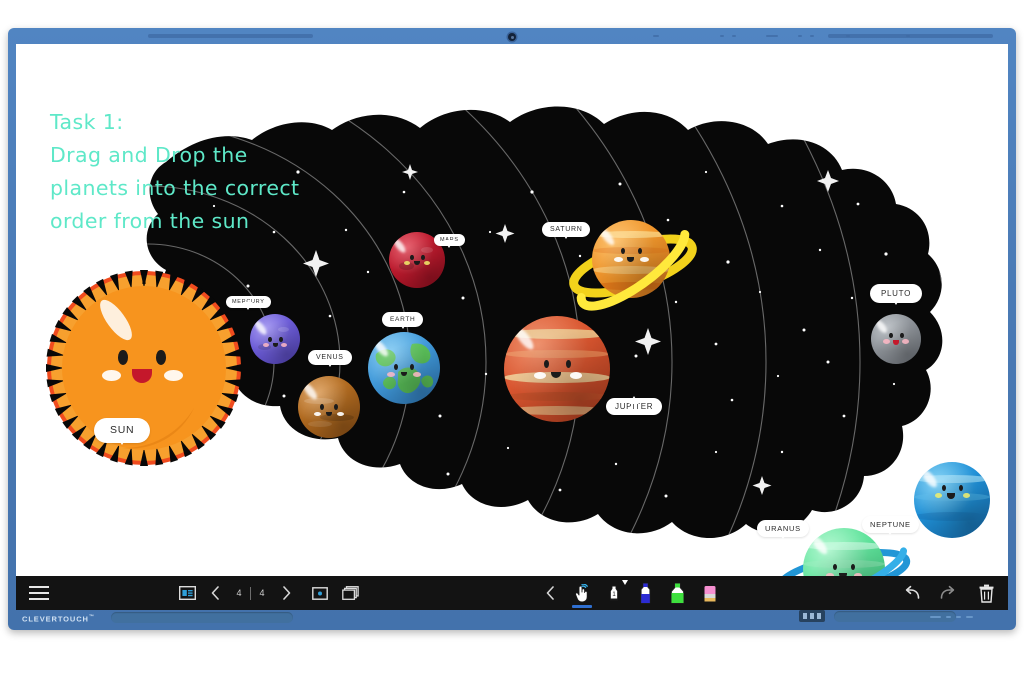 The image size is (1024, 682). Describe the element at coordinates (286, 593) in the screenshot. I see `next-page-button` at that location.